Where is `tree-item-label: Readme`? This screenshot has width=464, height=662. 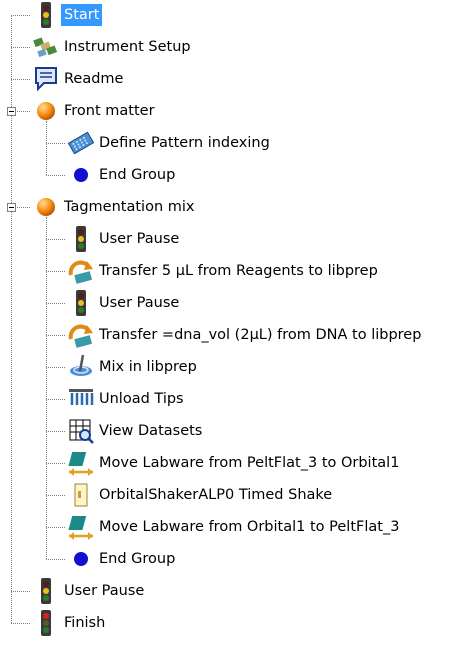
tree-item-label: Readme is located at coordinates (93, 79).